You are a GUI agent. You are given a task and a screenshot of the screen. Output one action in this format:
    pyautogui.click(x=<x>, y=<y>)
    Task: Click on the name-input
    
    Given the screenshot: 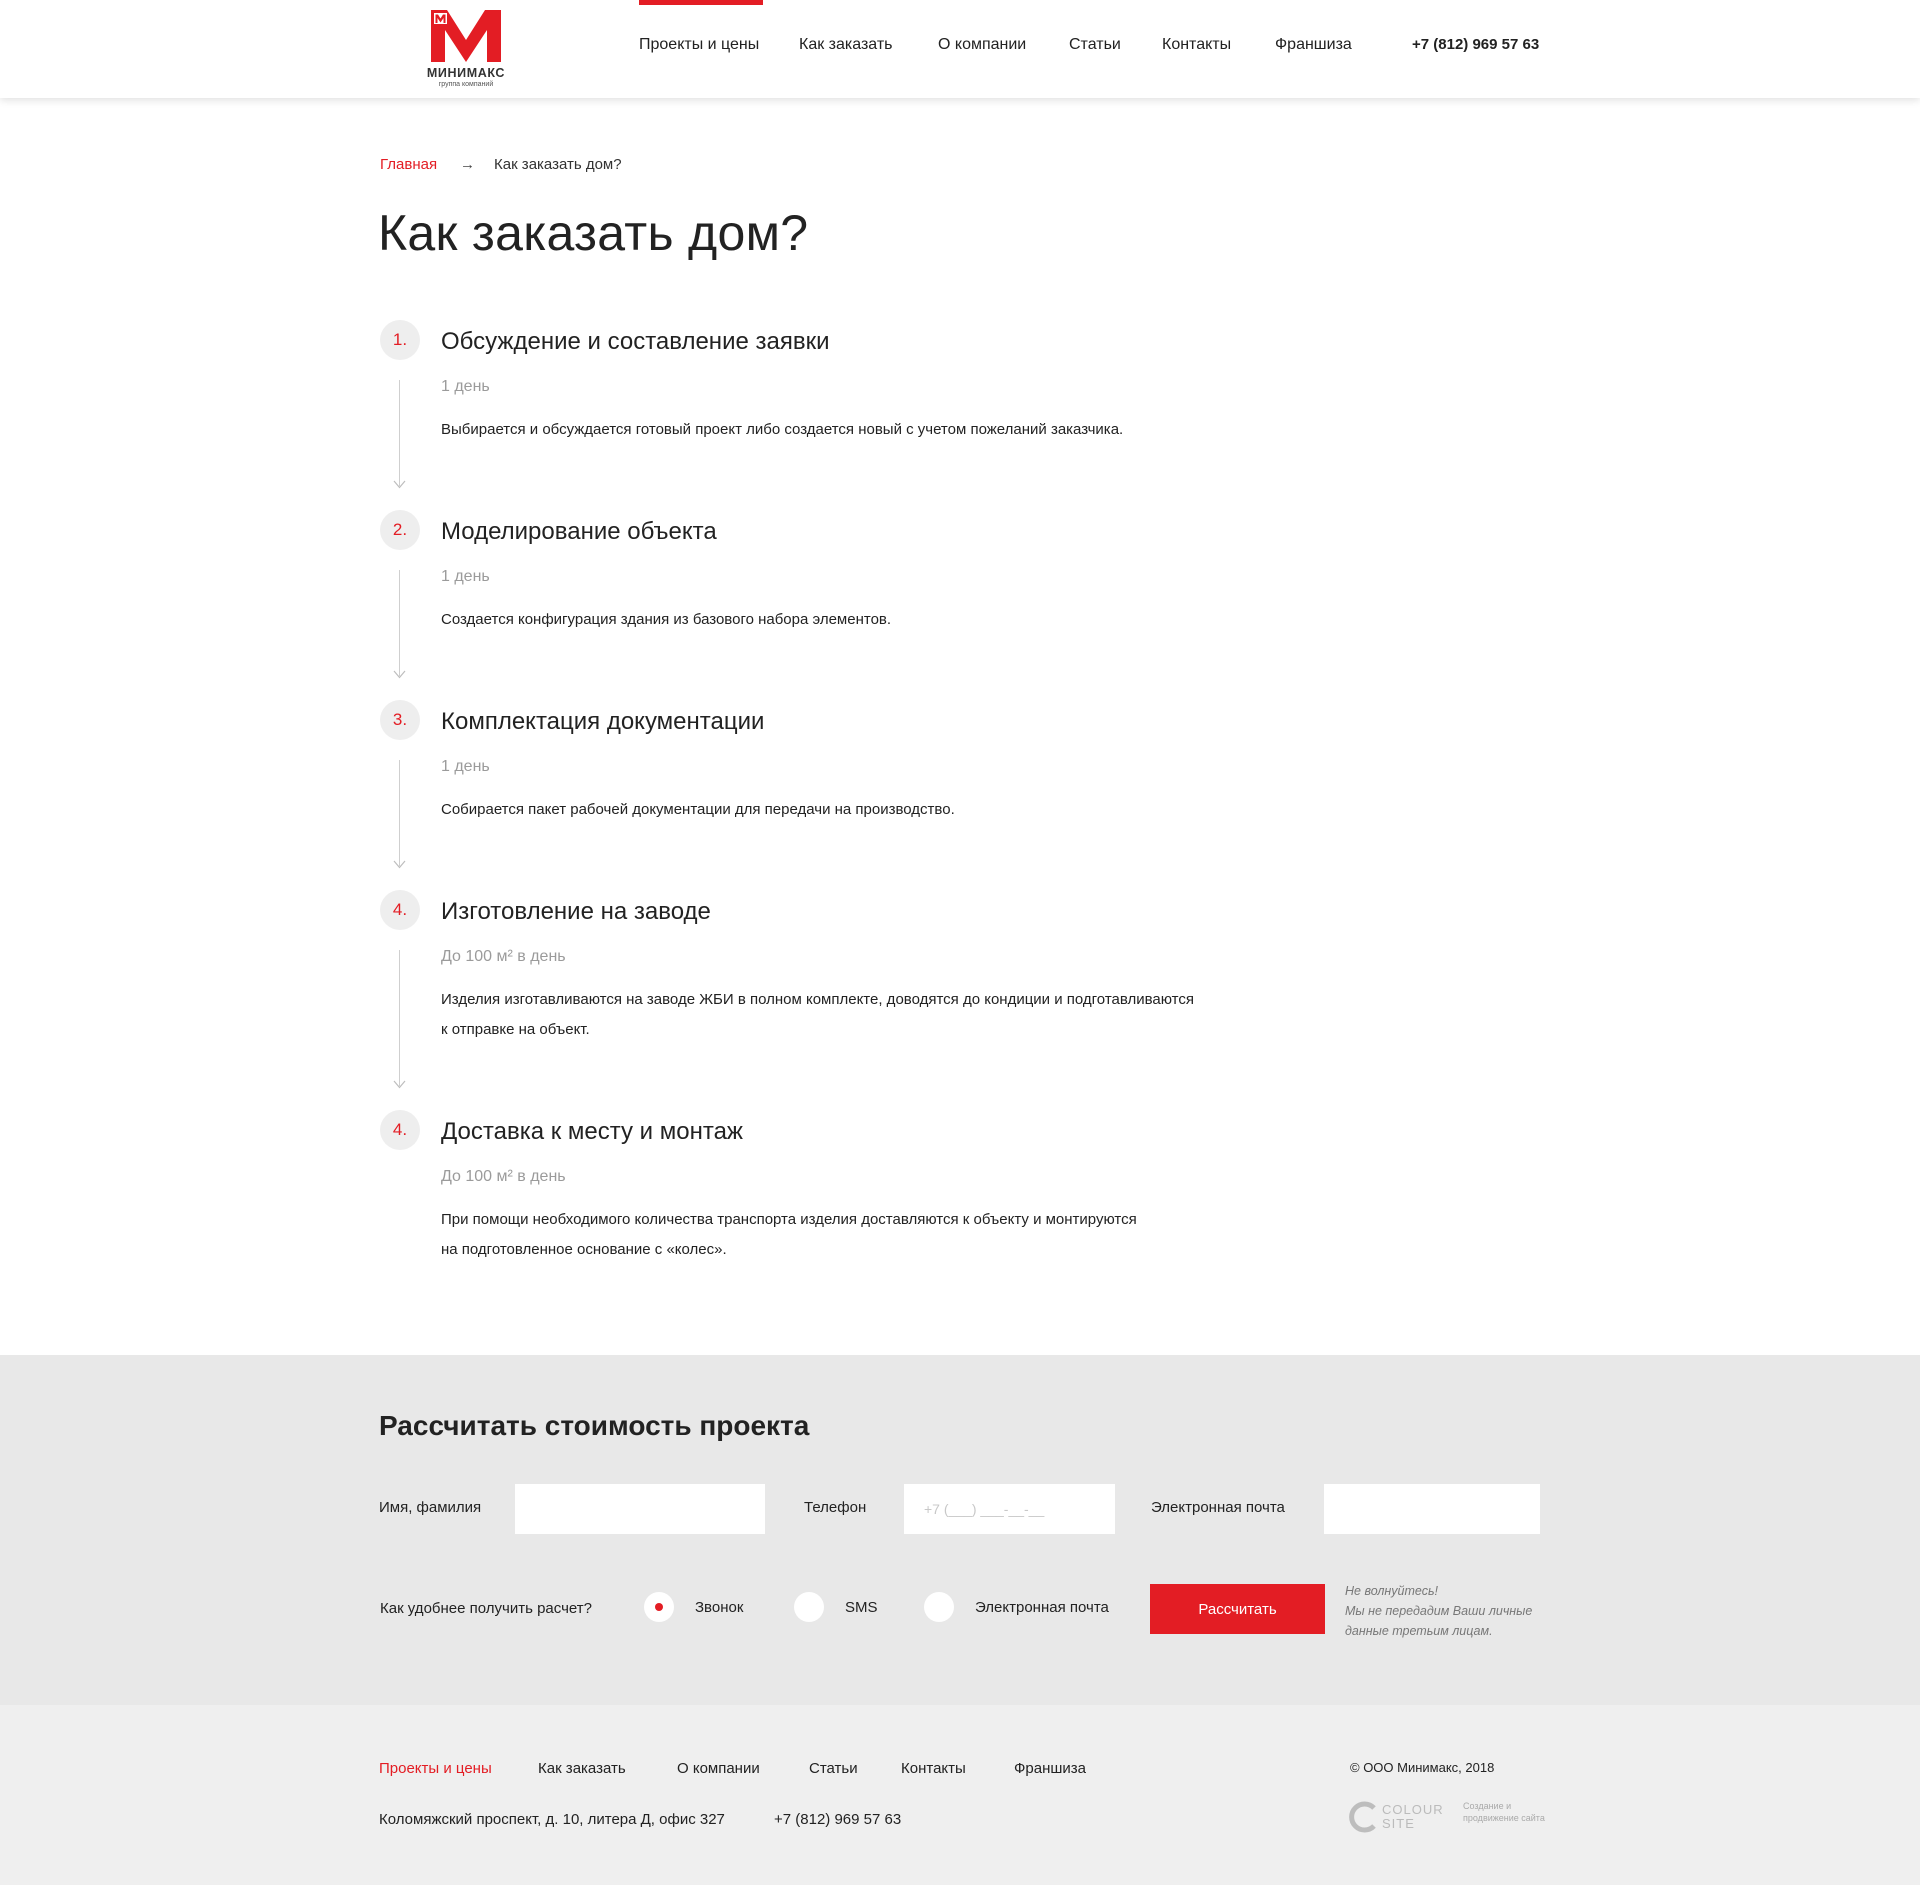 What is the action you would take?
    pyautogui.click(x=640, y=1509)
    